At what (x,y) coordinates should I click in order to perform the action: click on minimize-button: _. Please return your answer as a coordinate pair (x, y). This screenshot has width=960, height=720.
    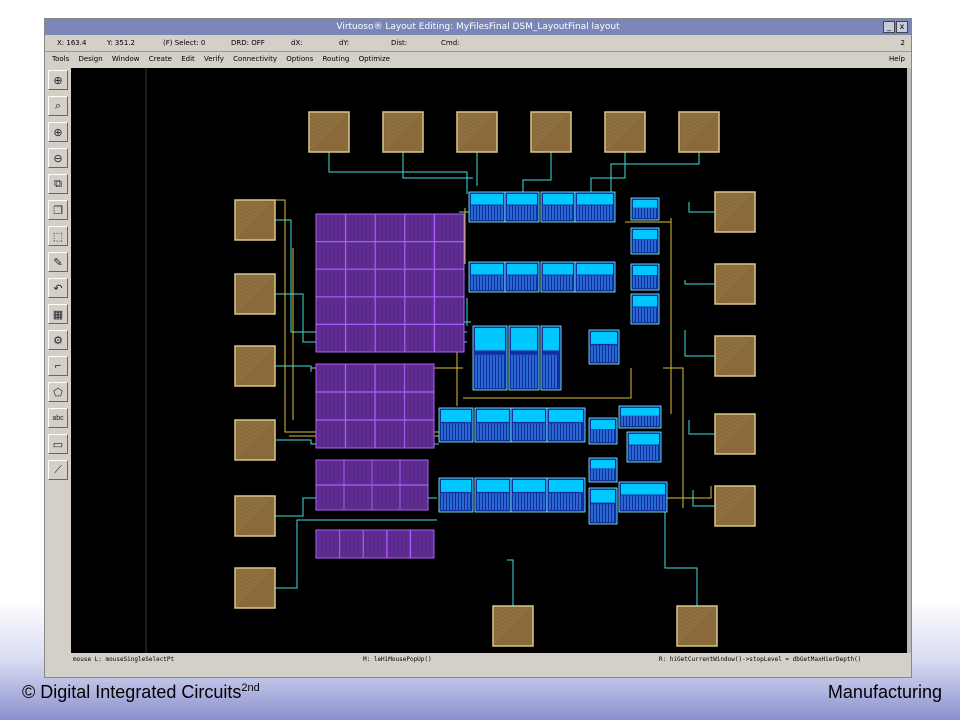
    Looking at the image, I should click on (889, 27).